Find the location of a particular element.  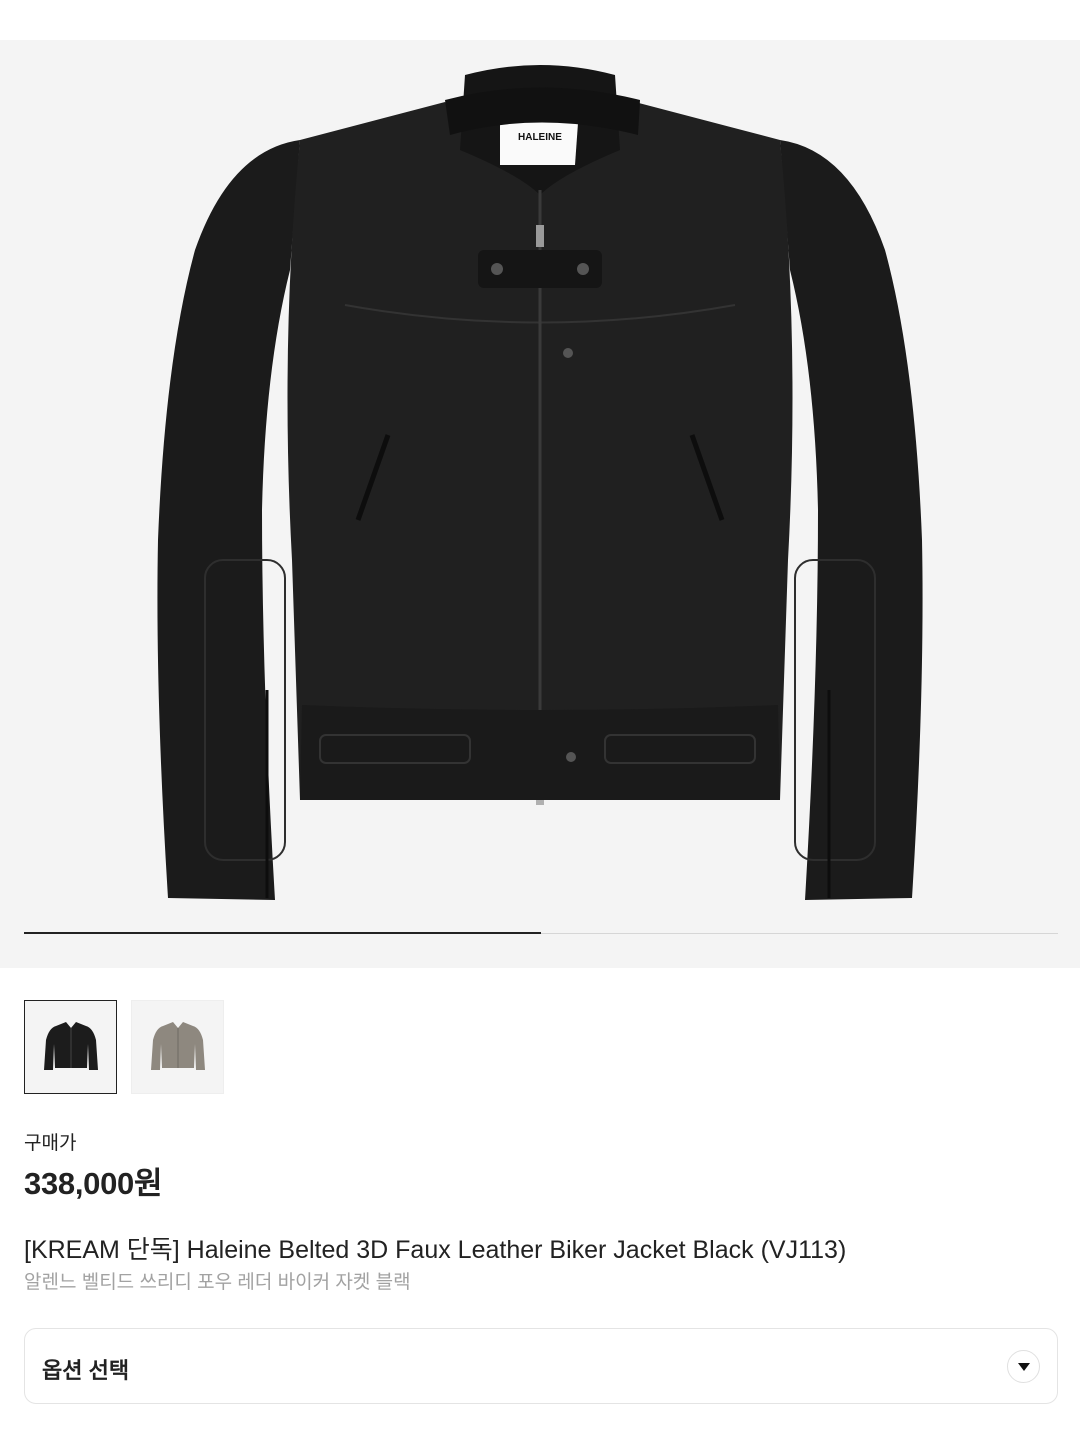

product-subtitle: 알렌느 벨티드 쓰리디 포우 레더 바이커 자켓 블랙 is located at coordinates (217, 1282).